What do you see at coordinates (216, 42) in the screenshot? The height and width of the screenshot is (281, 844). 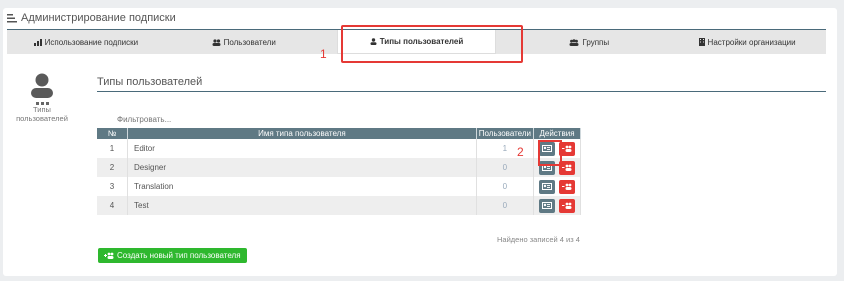 I see `users-icon` at bounding box center [216, 42].